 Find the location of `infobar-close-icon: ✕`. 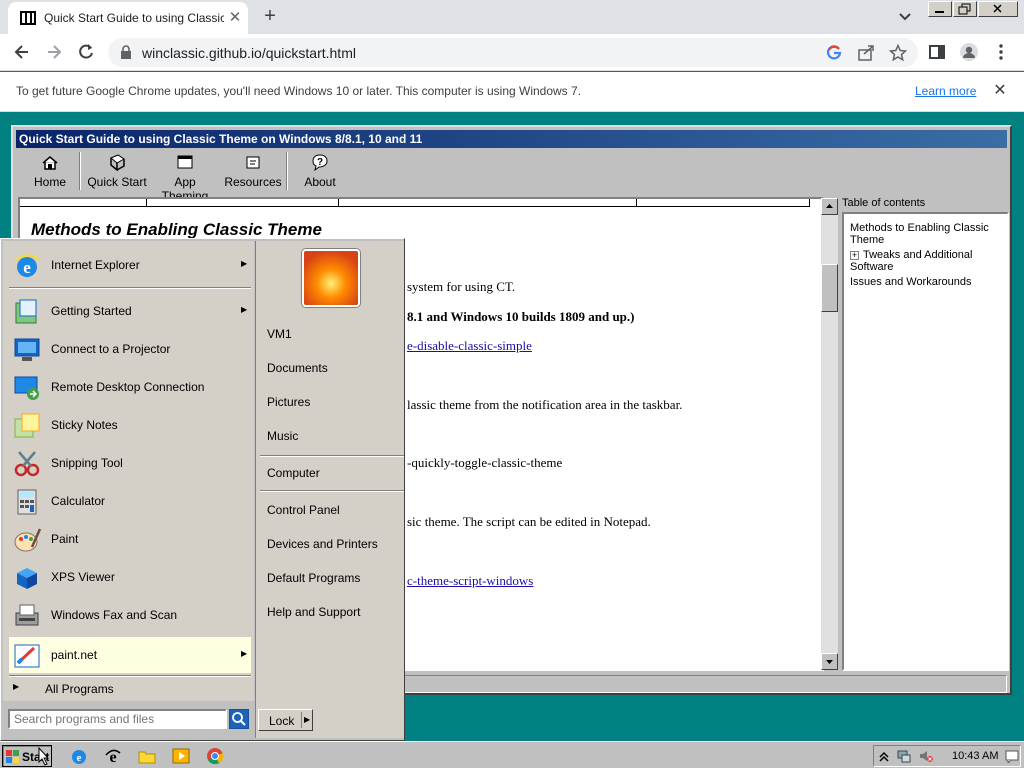

infobar-close-icon: ✕ is located at coordinates (1000, 91).